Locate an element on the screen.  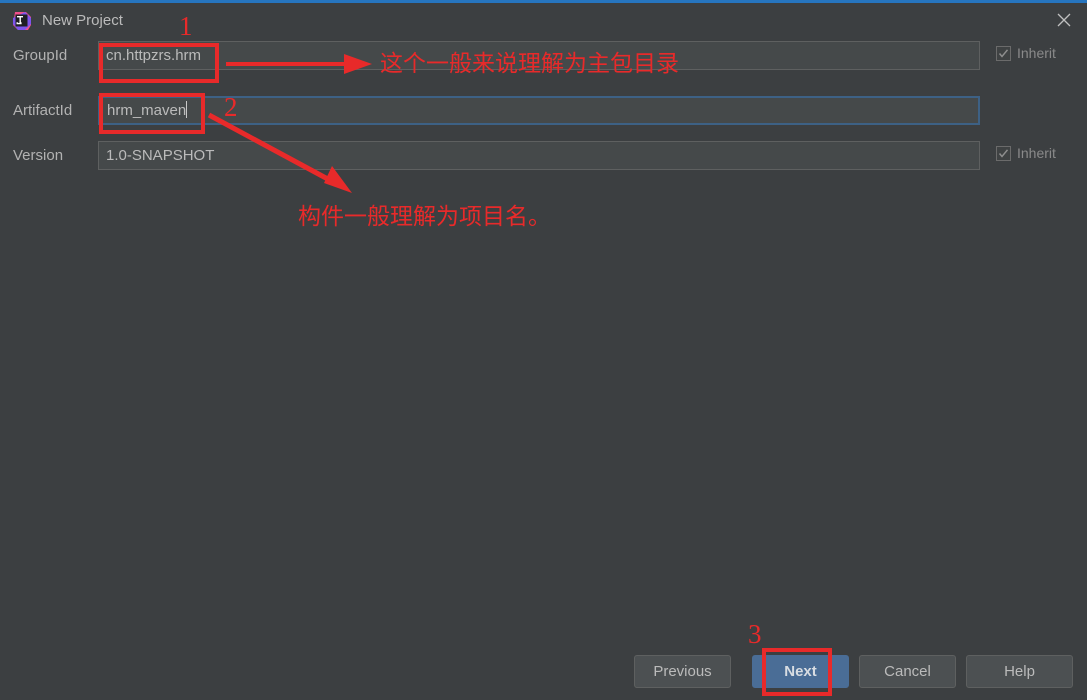
form-row-groupid: GroupId cn.httpzrs.hrm Inherit is located at coordinates (543, 56).